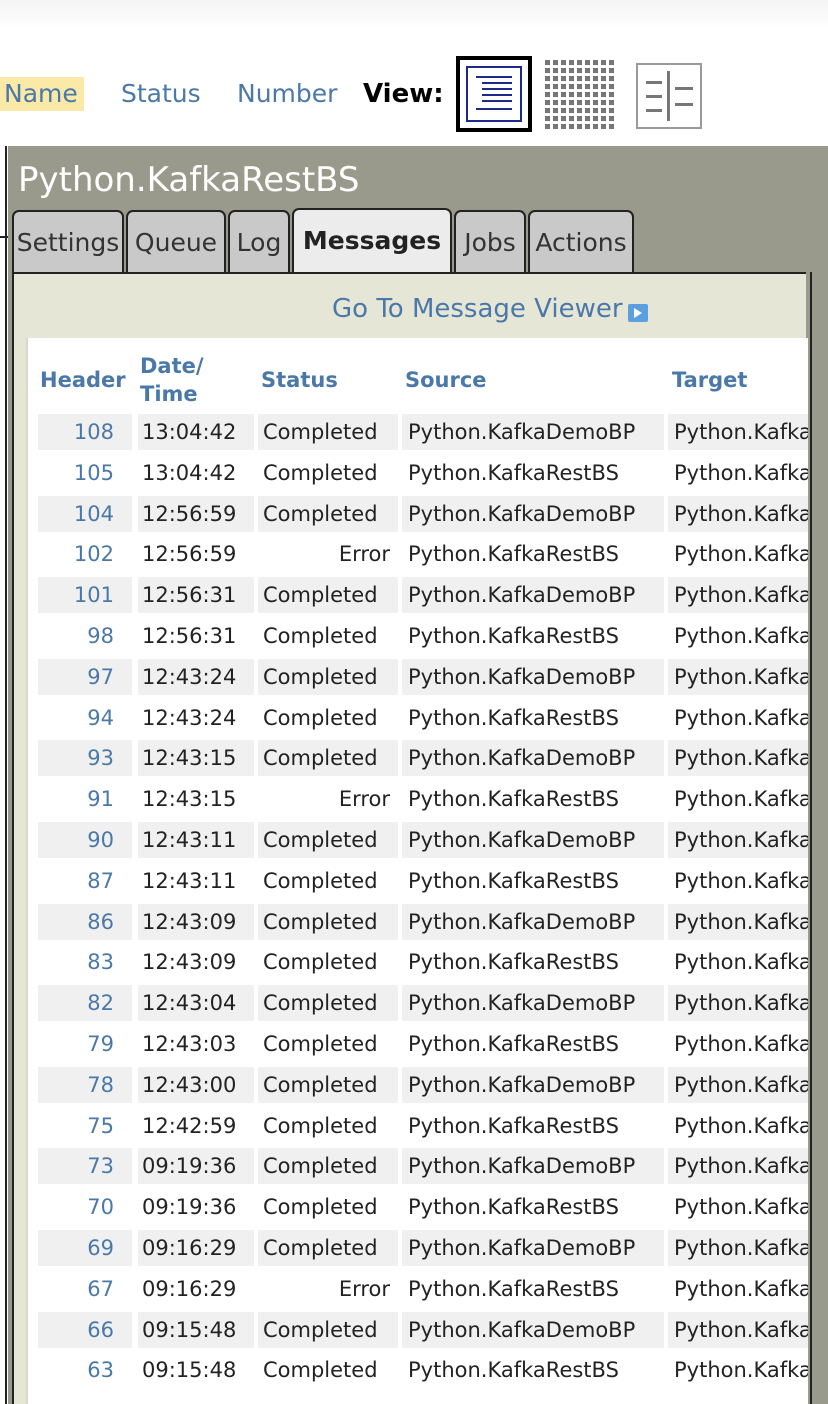  What do you see at coordinates (85, 514) in the screenshot?
I see `header-cell: 104` at bounding box center [85, 514].